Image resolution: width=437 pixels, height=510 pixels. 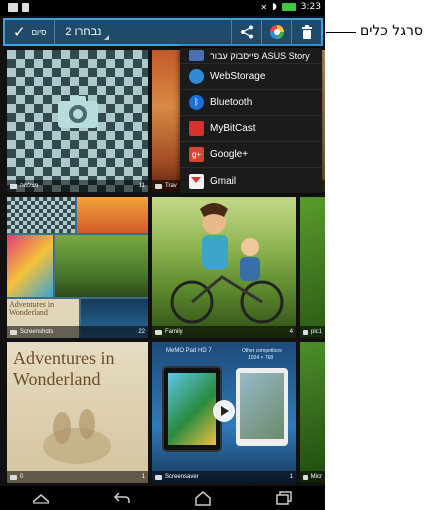 I want to click on family-photo-art, so click(x=227, y=263).